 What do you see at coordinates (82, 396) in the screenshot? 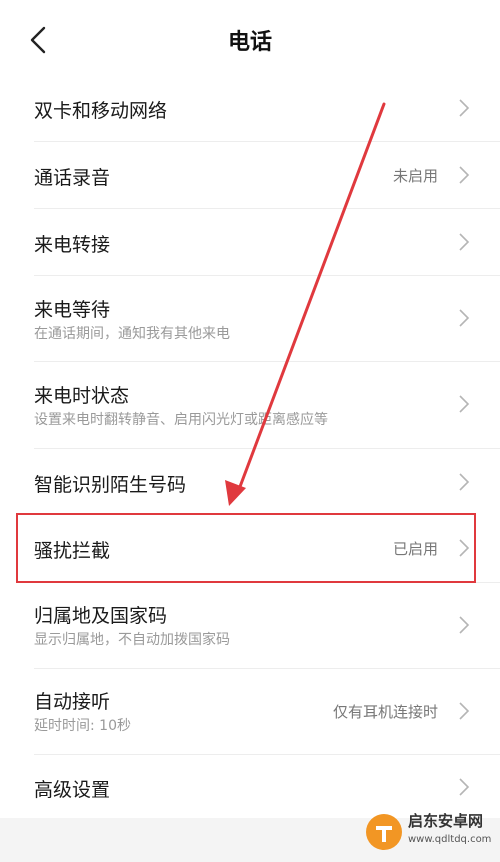
I see `setting-label: 来电时状态` at bounding box center [82, 396].